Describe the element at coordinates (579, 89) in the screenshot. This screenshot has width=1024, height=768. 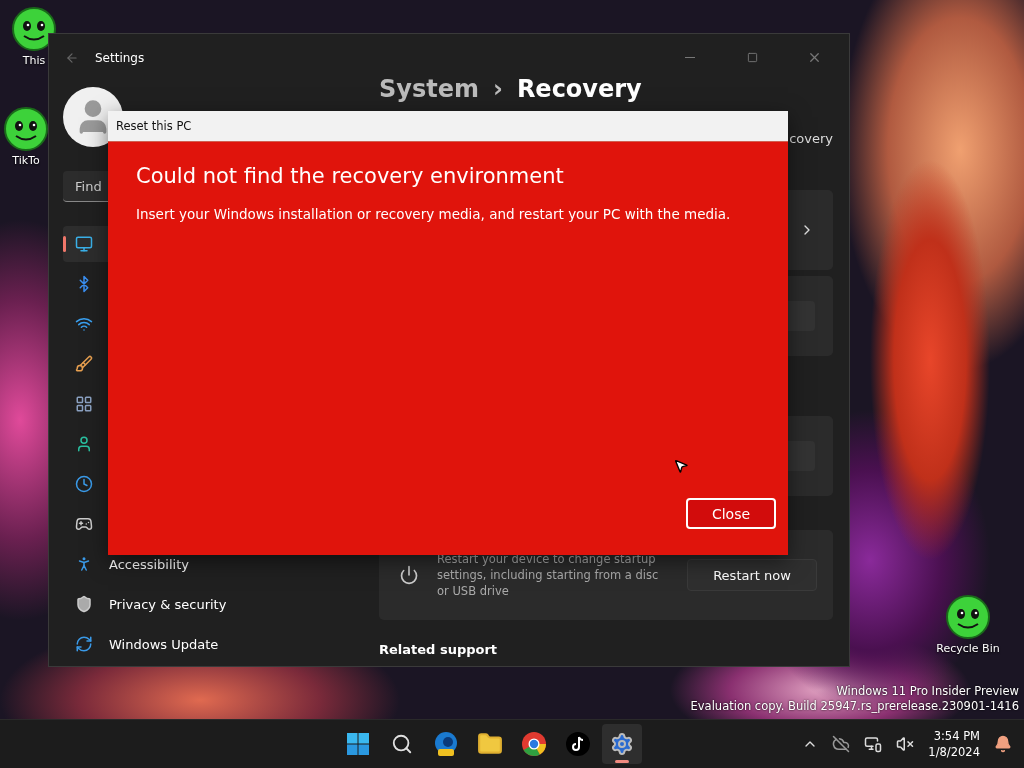
I see `page-title: Recovery` at that location.